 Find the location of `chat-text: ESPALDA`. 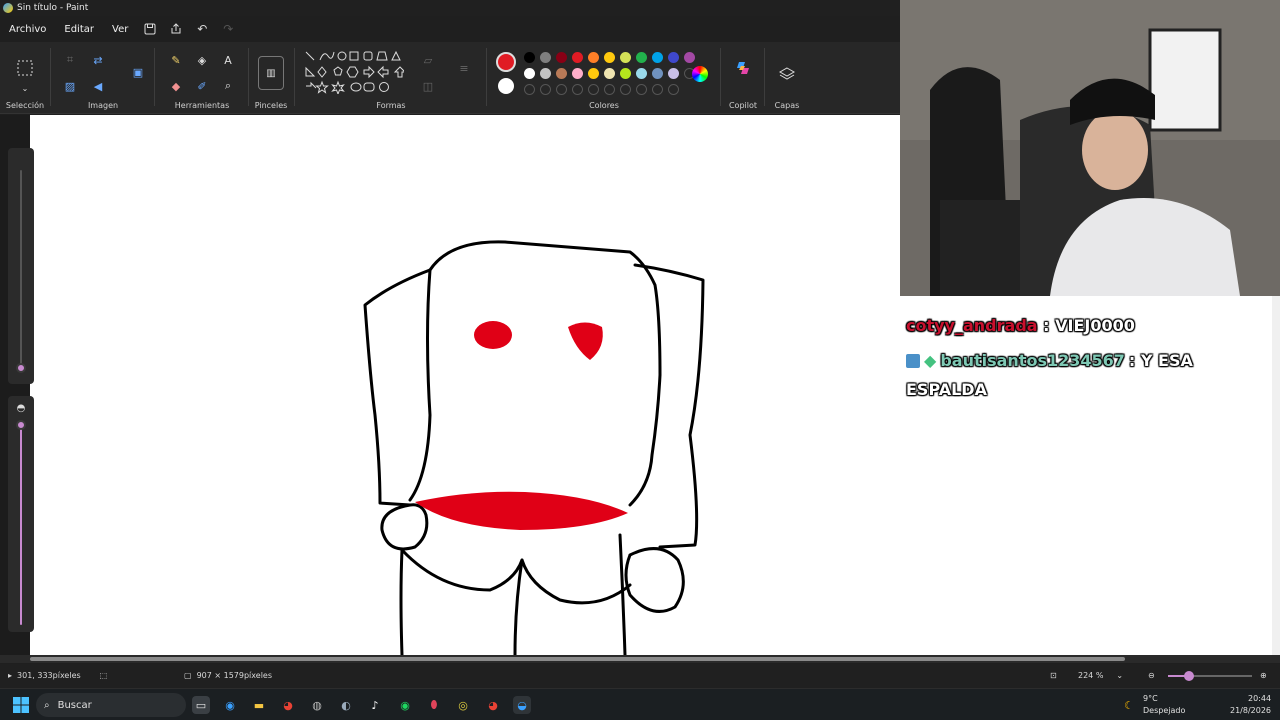

chat-text: ESPALDA is located at coordinates (946, 389).